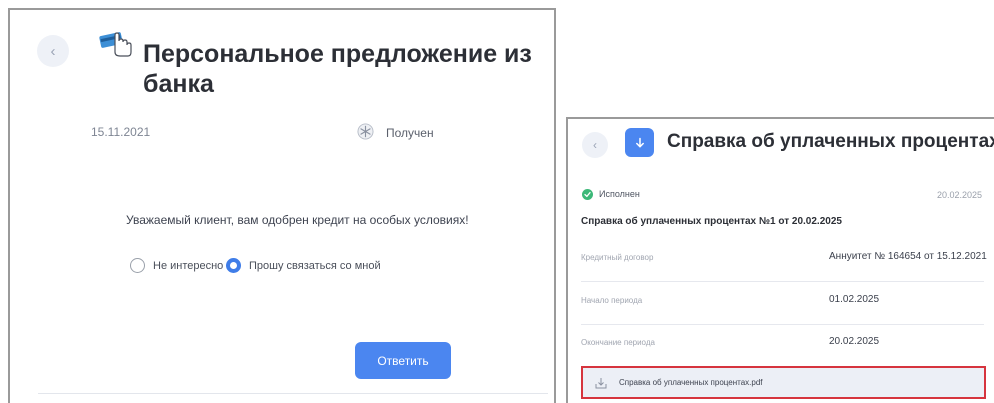  Describe the element at coordinates (617, 257) in the screenshot. I see `info-label: Кредитный договор` at that location.